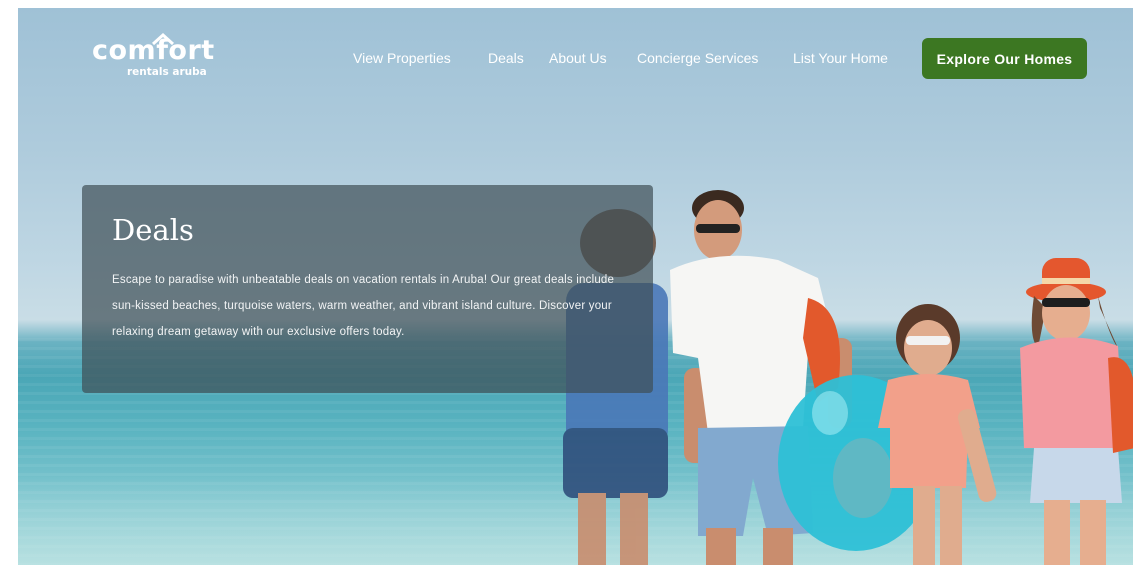  What do you see at coordinates (1004, 58) in the screenshot?
I see `explore-our-homes-button: Explore Our Homes` at bounding box center [1004, 58].